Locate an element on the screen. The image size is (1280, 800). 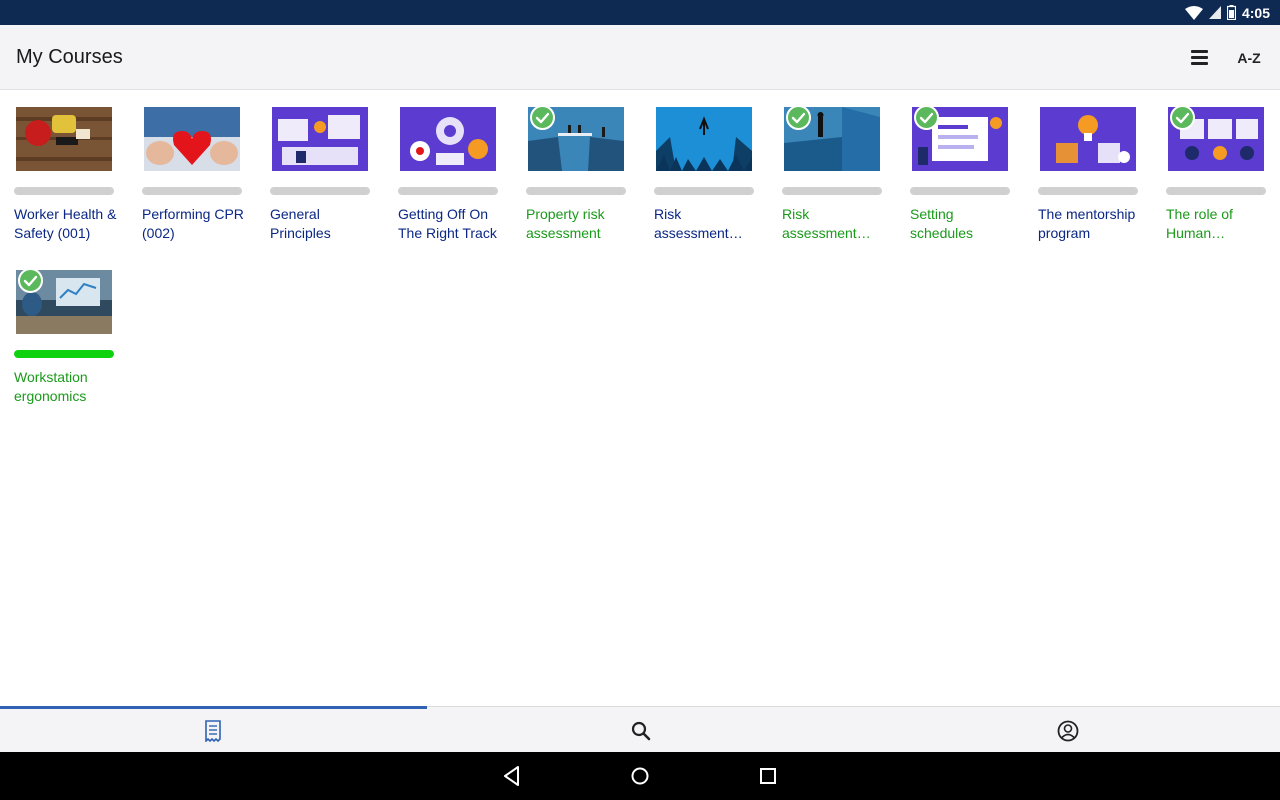
recents-icon is located at coordinates (768, 776).